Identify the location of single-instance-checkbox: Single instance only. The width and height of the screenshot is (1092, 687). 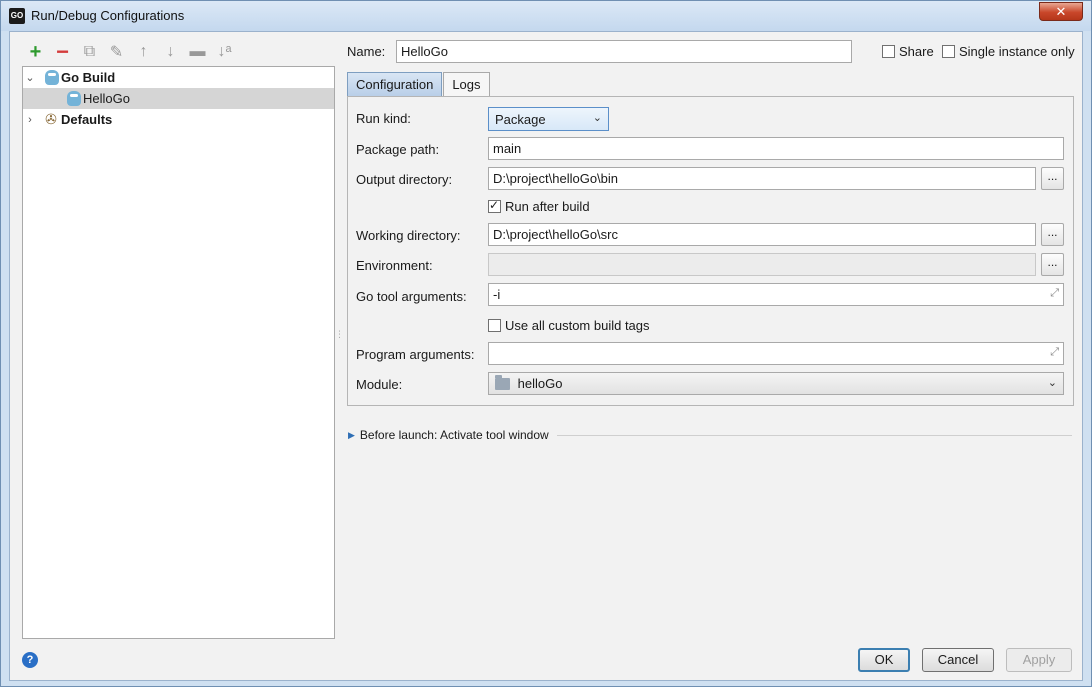
(1008, 51).